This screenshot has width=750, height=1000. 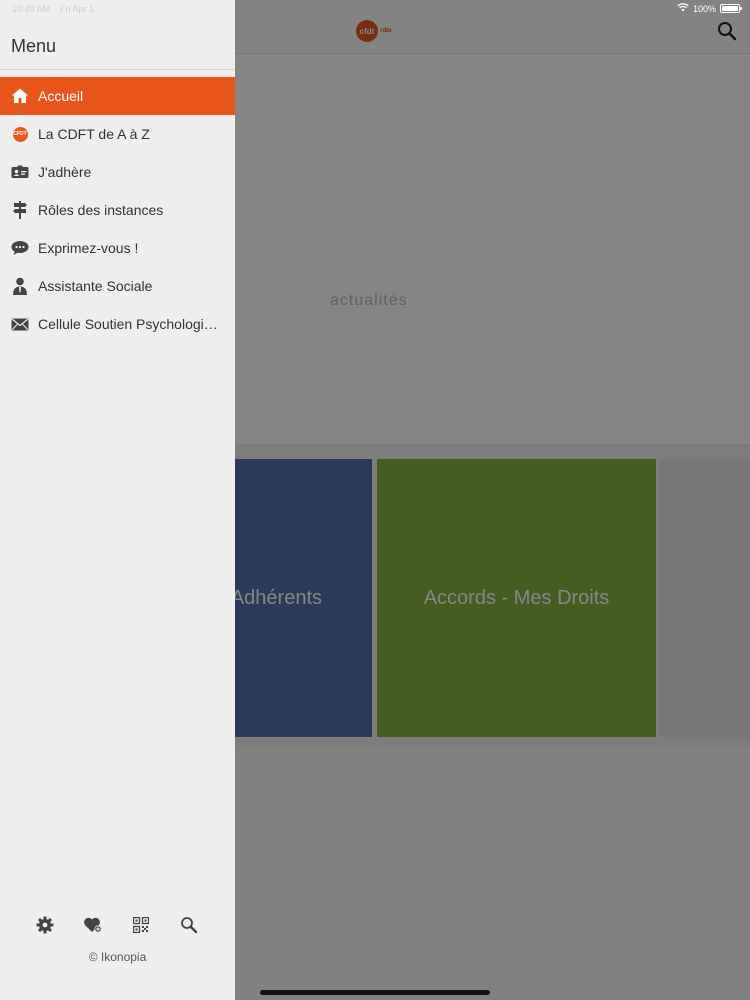 I want to click on drawer-toolbar, so click(x=117, y=925).